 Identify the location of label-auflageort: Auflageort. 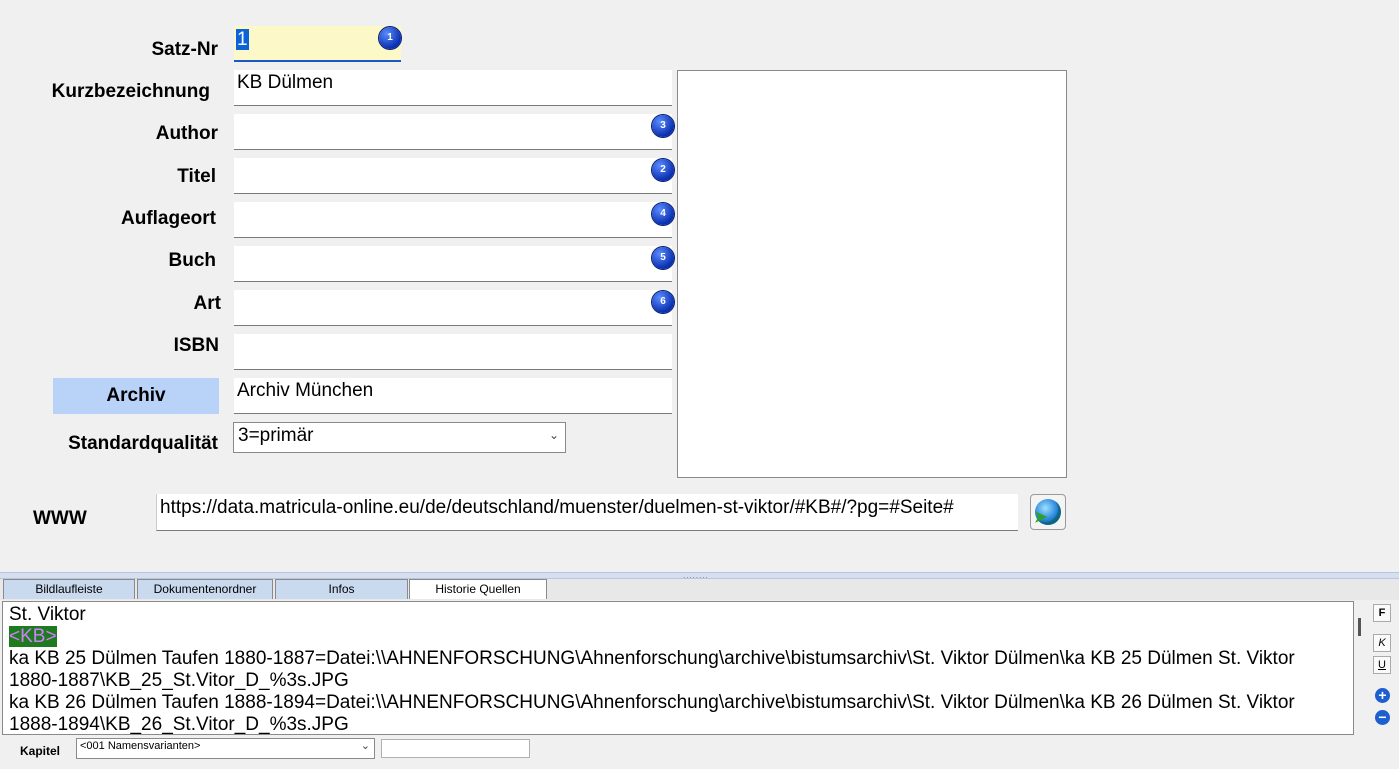
(168, 218).